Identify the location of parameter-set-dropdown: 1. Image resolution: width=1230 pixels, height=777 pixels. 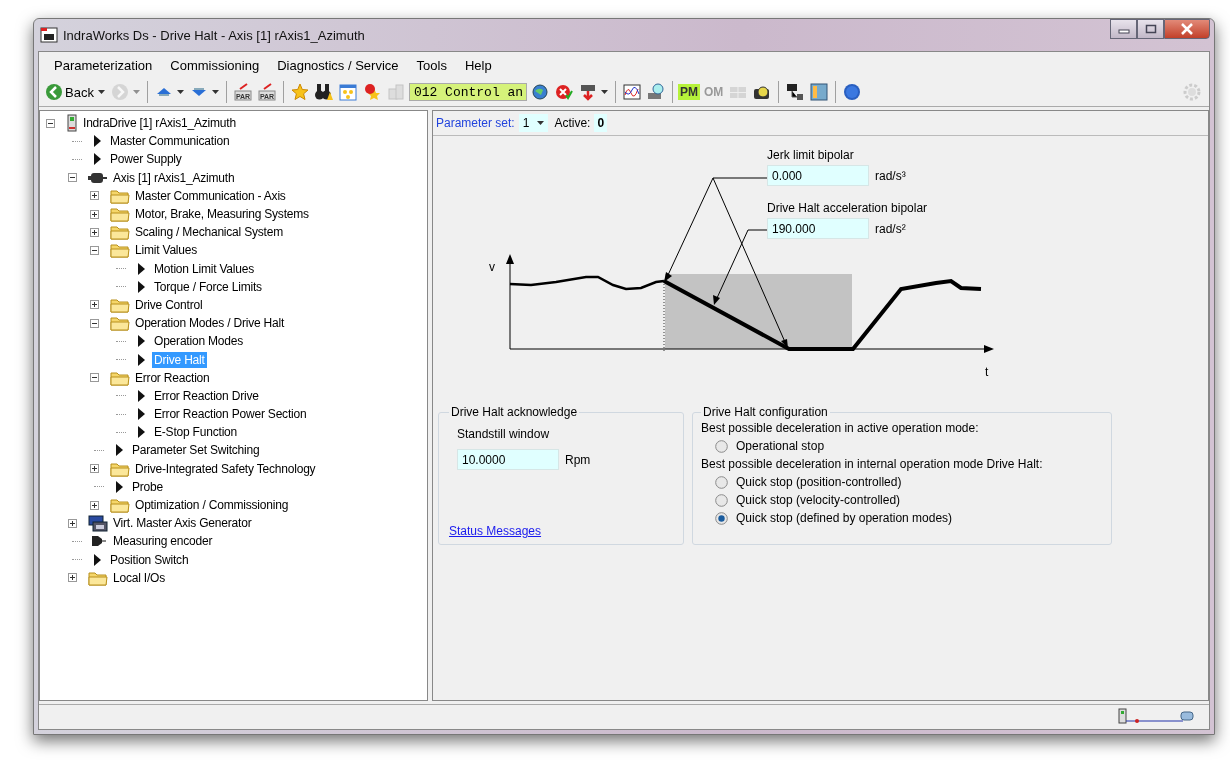
(533, 123).